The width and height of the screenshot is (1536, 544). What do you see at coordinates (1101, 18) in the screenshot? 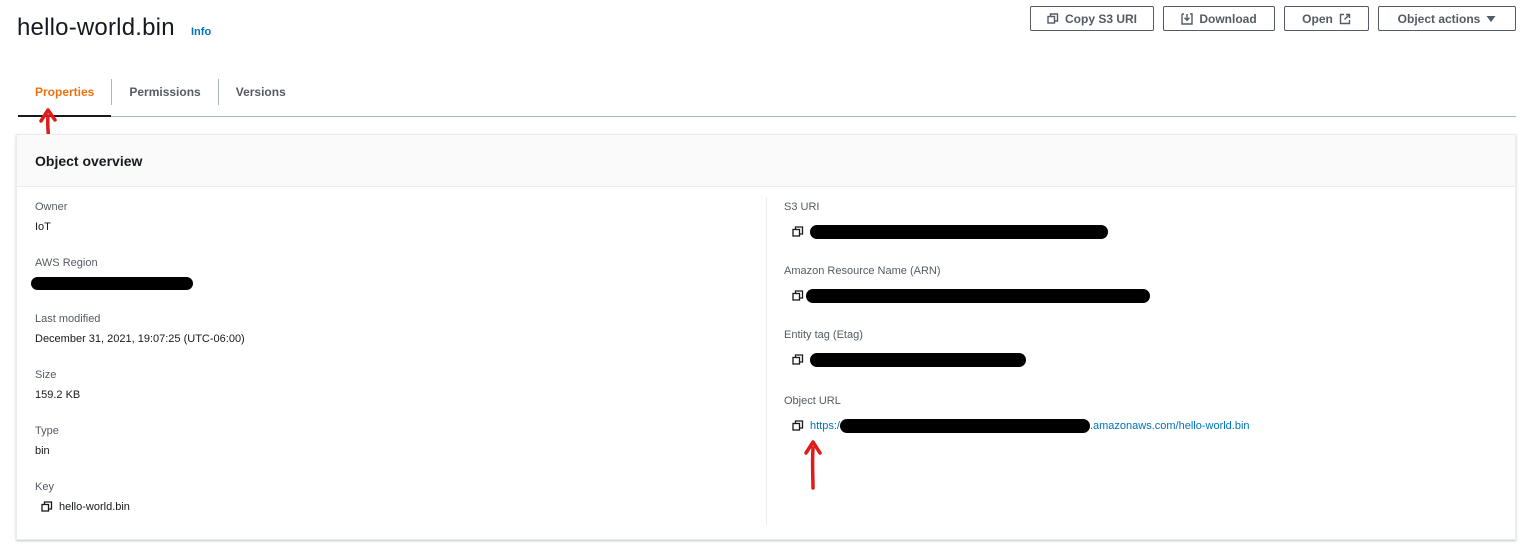
I see `copy-s3-uri-label: Copy S3 URI` at bounding box center [1101, 18].